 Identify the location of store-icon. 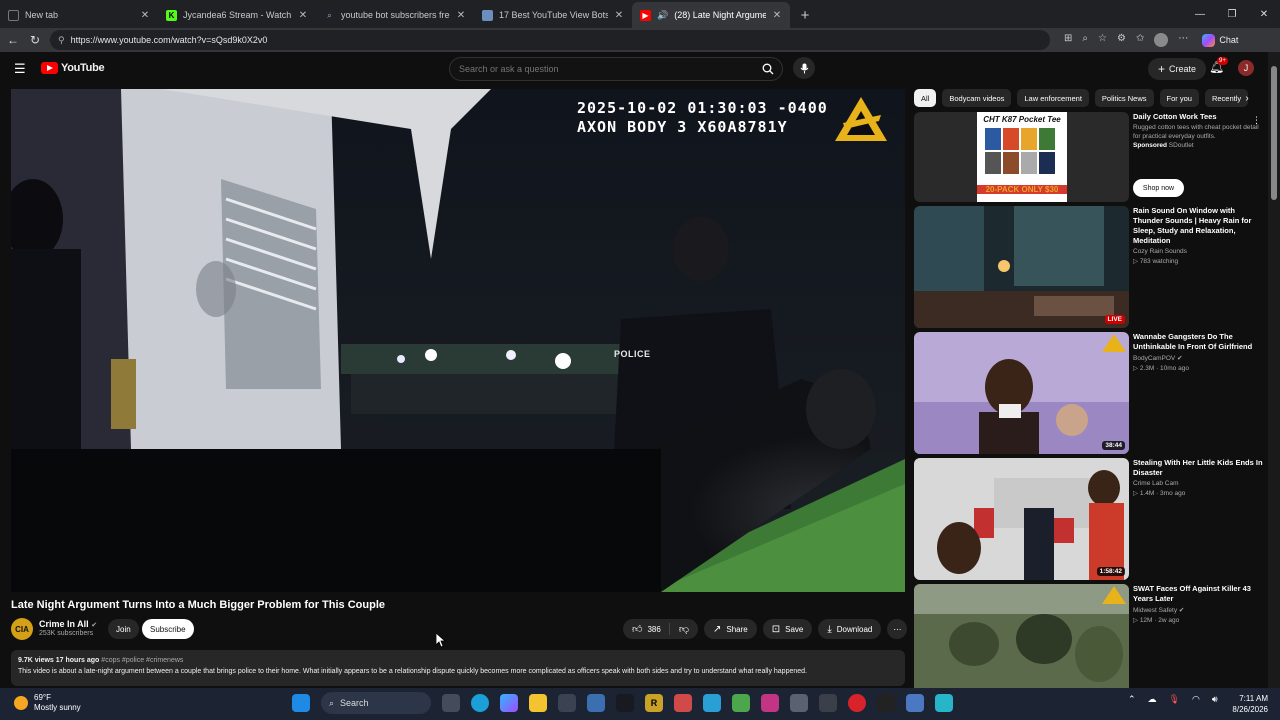
(567, 703).